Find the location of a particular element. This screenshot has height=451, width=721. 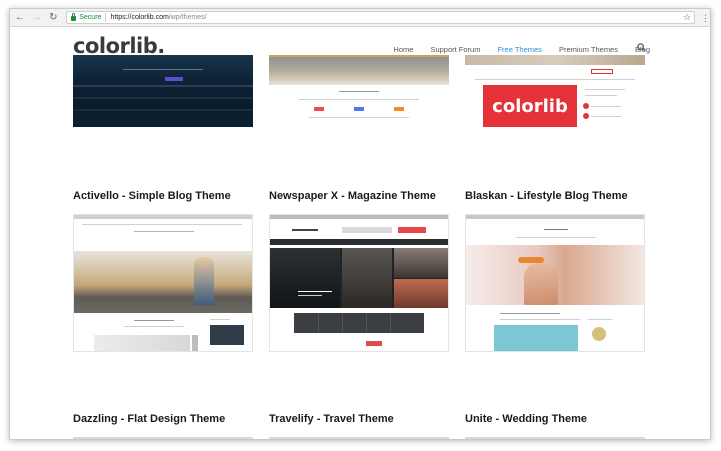

theme-title-unite: Unite - Wedding Theme is located at coordinates (526, 419).